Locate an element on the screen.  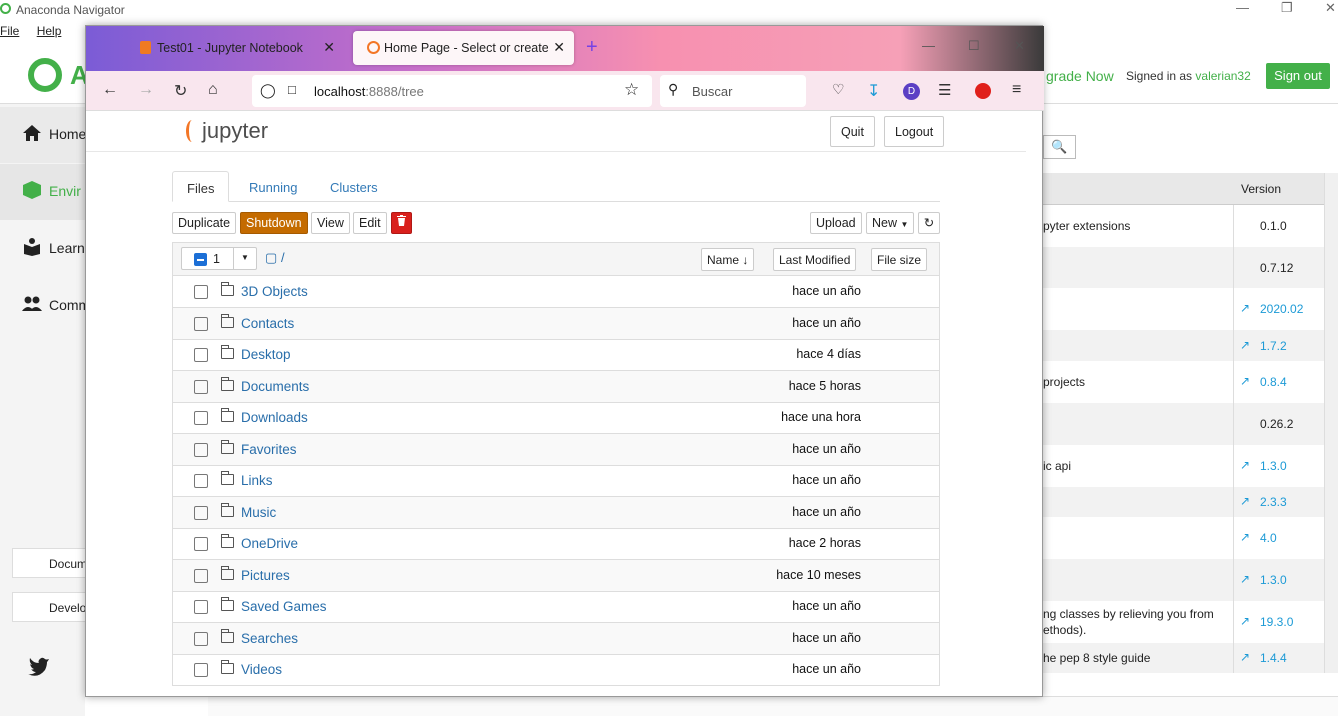
bookmark-star-icon: ☆ is located at coordinates (631, 90).